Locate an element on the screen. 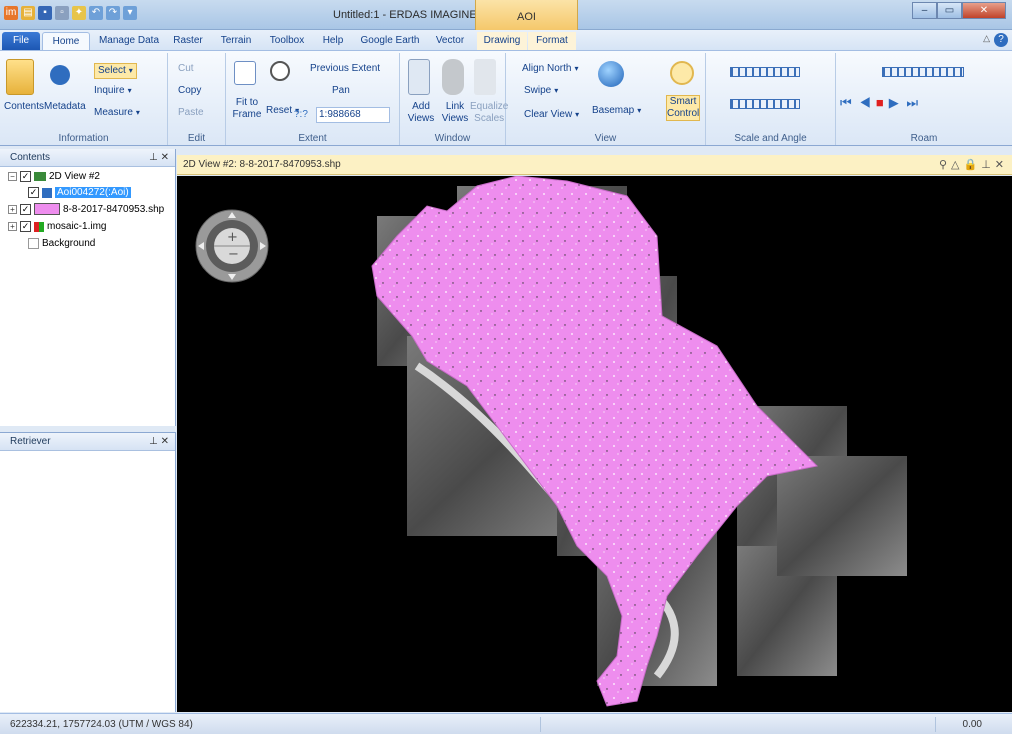 This screenshot has height=734, width=1012. scale-field: 1:988668 is located at coordinates (353, 115).